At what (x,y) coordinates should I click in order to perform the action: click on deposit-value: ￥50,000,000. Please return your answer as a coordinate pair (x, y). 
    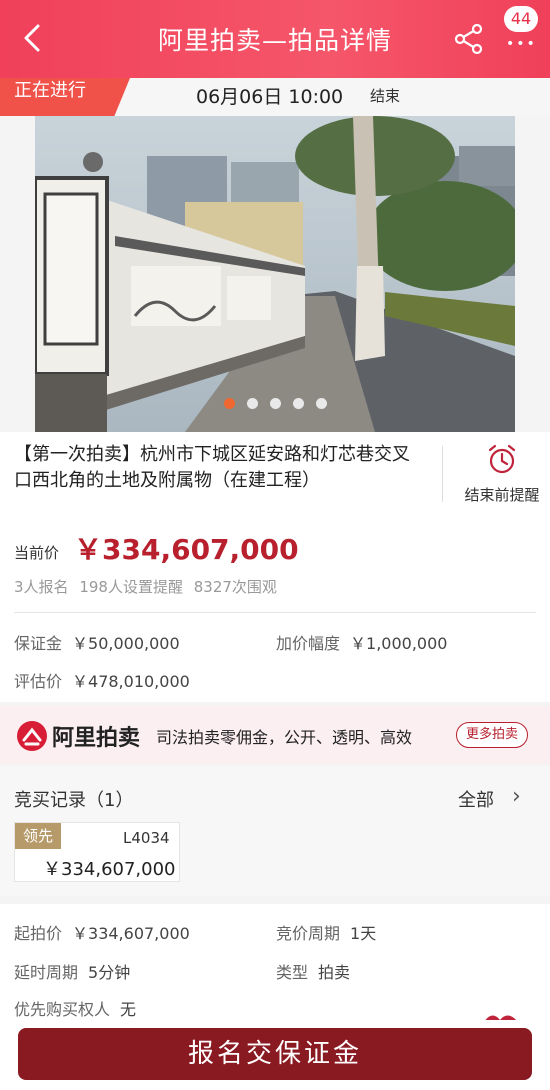
    Looking at the image, I should click on (126, 643).